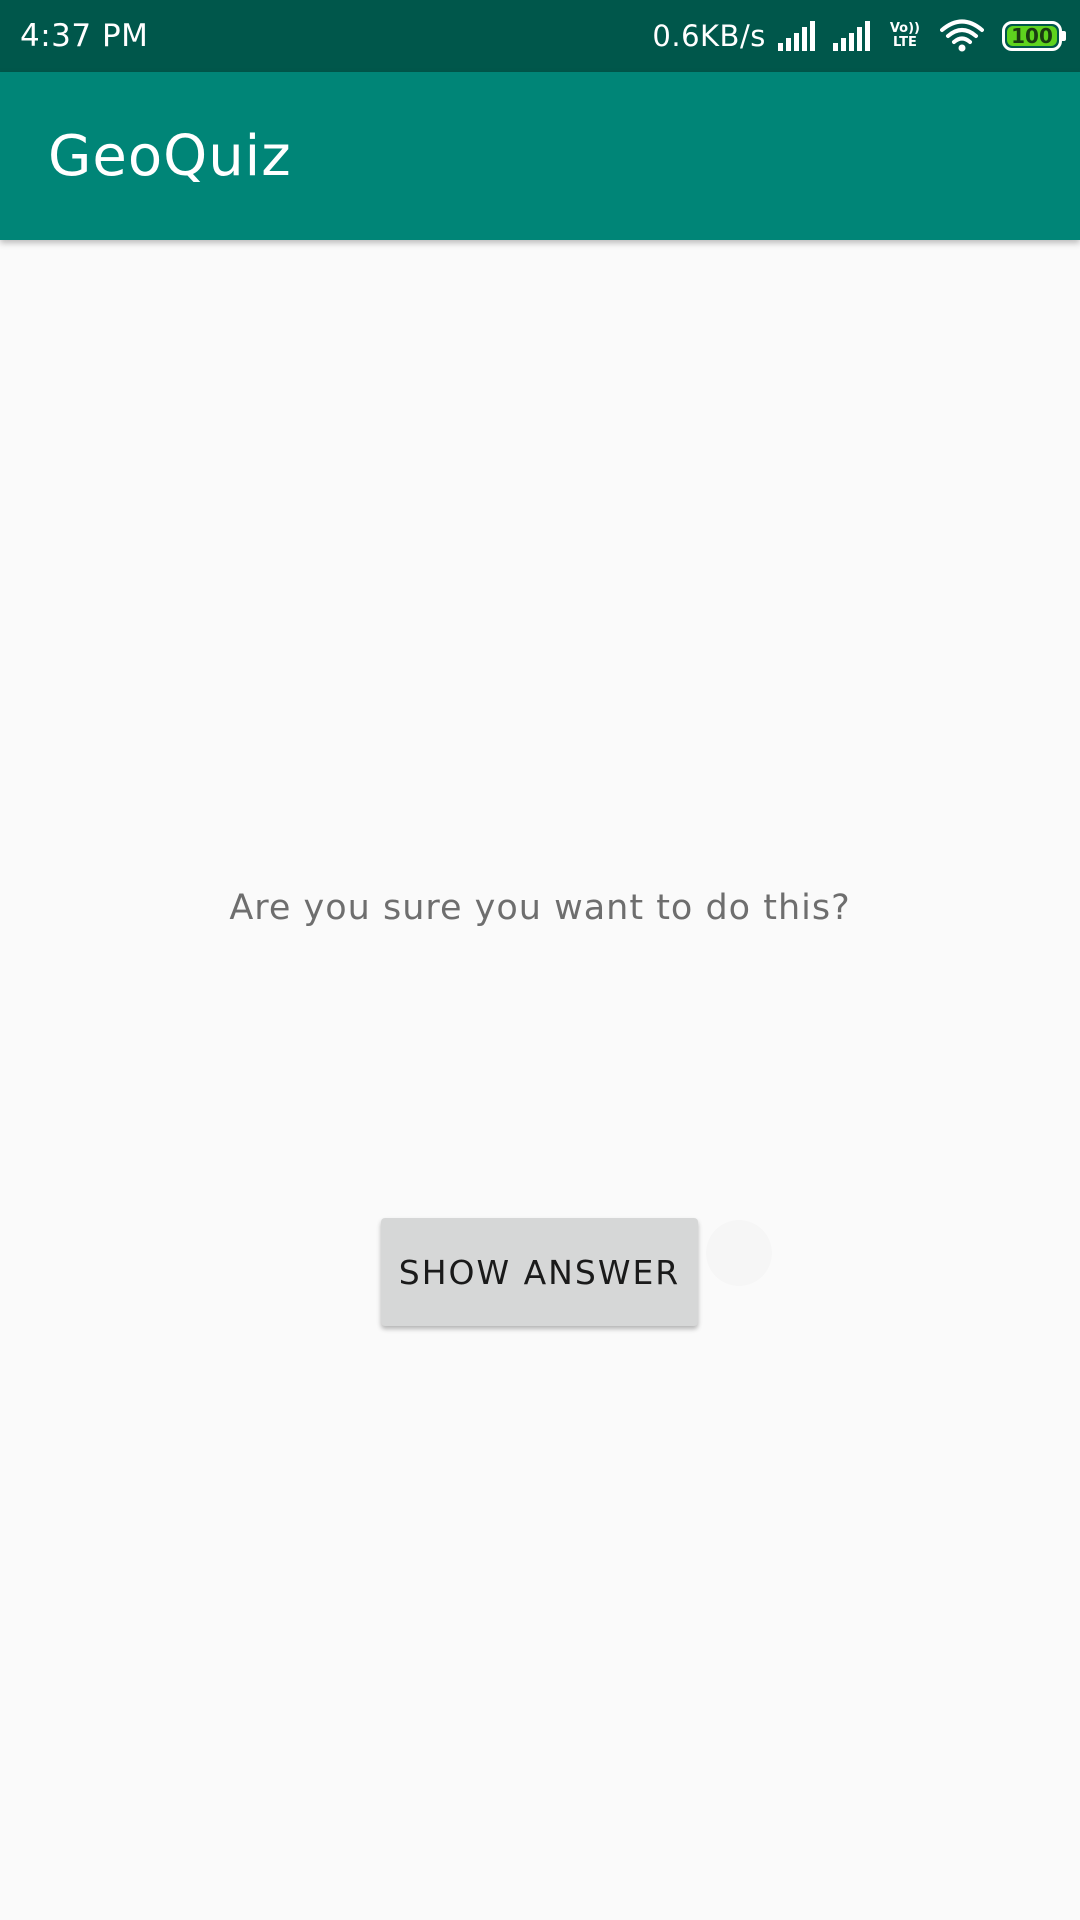 The image size is (1080, 1920). I want to click on volte-icon: Vo)) LTE, so click(904, 35).